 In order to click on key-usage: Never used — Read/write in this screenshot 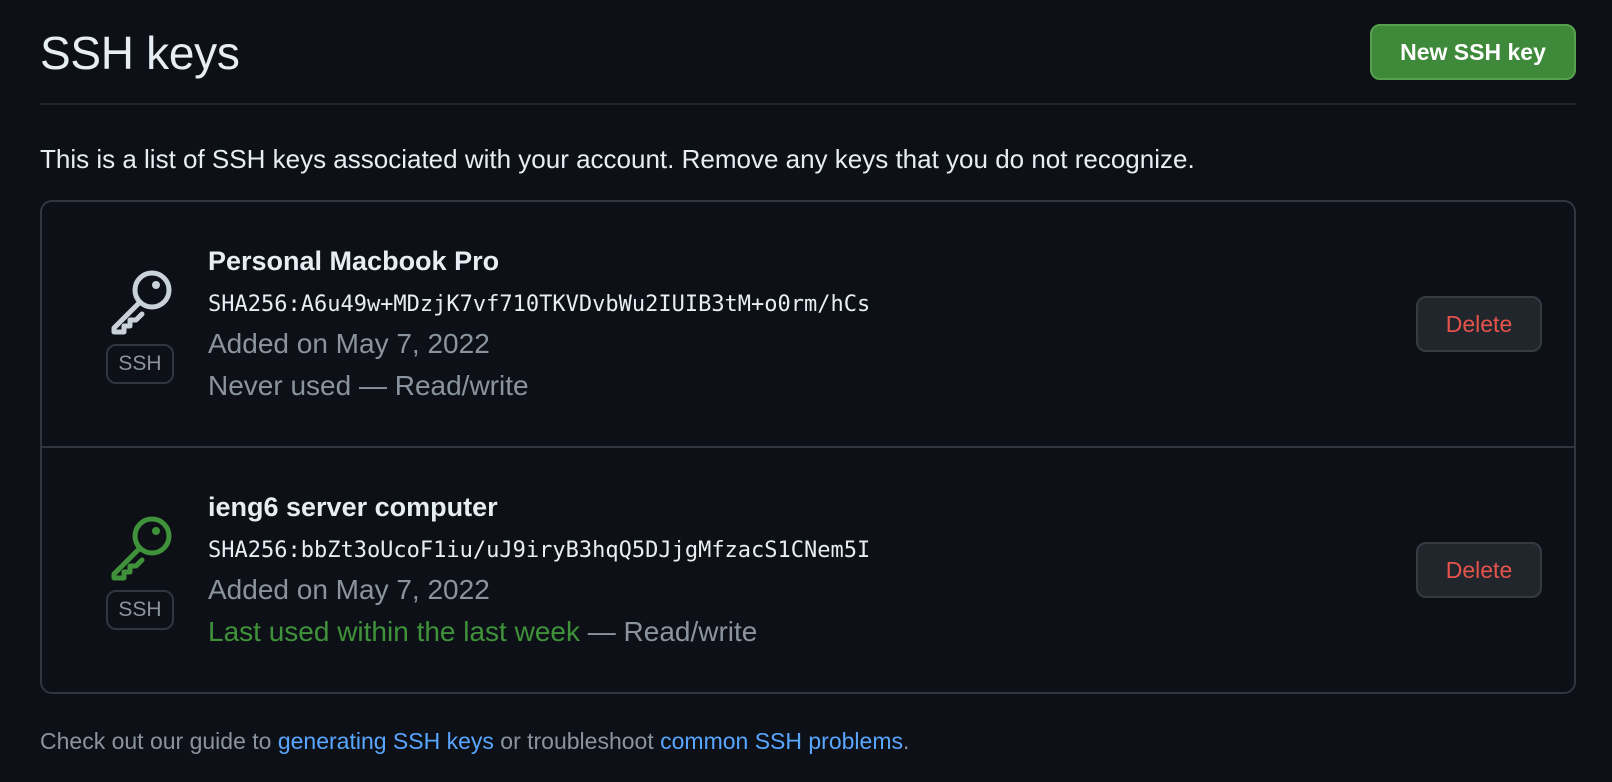, I will do `click(368, 386)`.